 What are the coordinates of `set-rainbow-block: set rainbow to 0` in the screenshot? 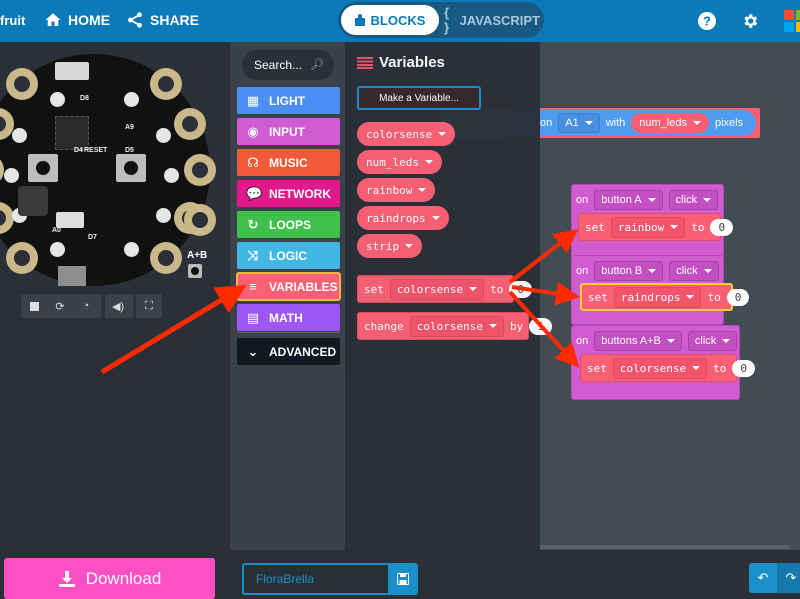 It's located at (656, 227).